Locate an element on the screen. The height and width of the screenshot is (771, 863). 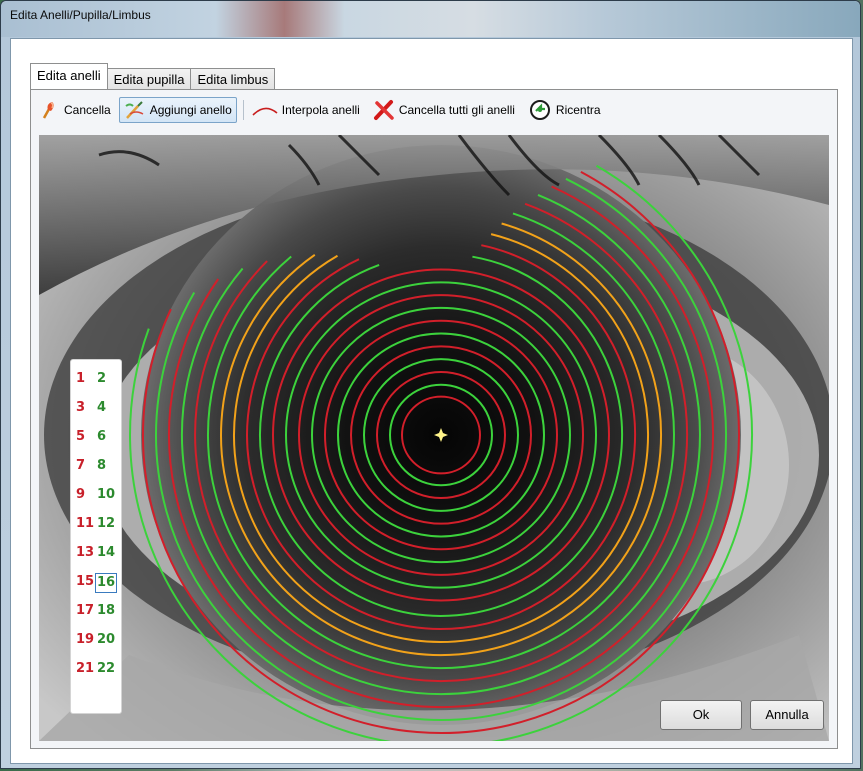
ring-row: 19 20 is located at coordinates (97, 640).